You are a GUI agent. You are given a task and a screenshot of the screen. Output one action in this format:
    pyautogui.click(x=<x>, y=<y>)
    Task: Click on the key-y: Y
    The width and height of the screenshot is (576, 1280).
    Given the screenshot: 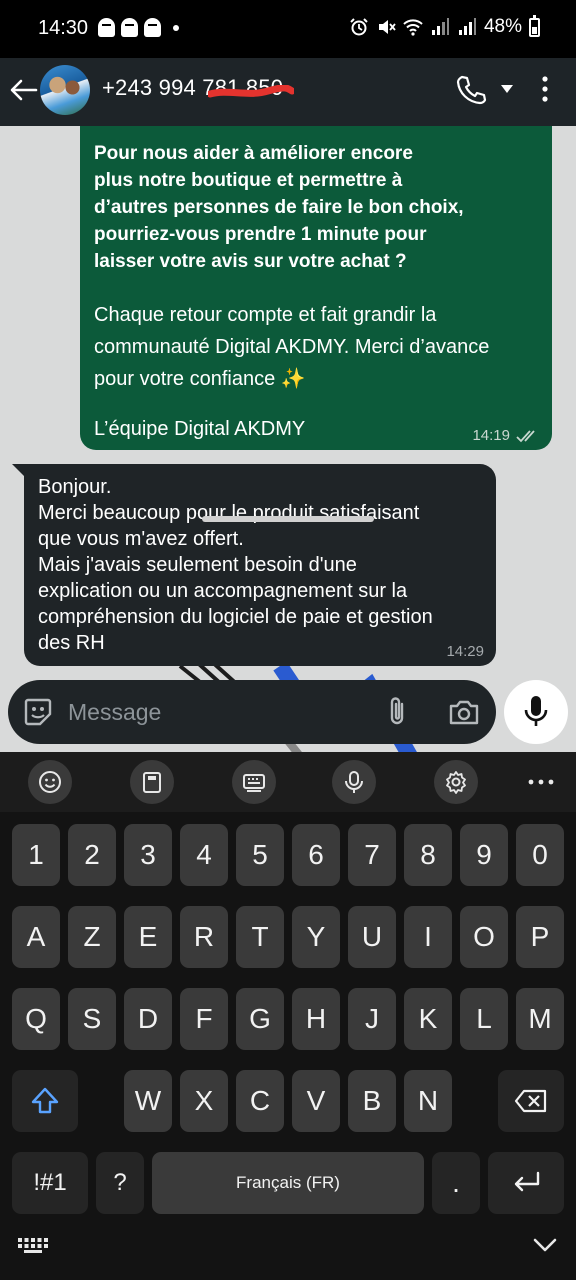 What is the action you would take?
    pyautogui.click(x=316, y=937)
    